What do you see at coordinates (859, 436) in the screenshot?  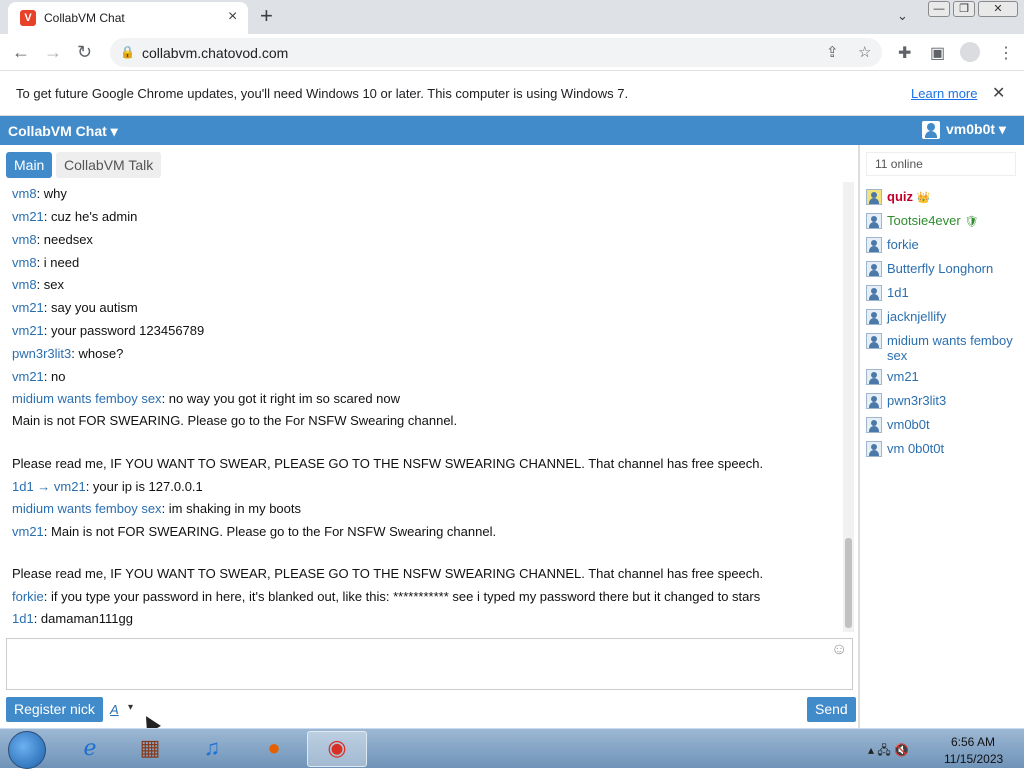 I see `sidebar-divider` at bounding box center [859, 436].